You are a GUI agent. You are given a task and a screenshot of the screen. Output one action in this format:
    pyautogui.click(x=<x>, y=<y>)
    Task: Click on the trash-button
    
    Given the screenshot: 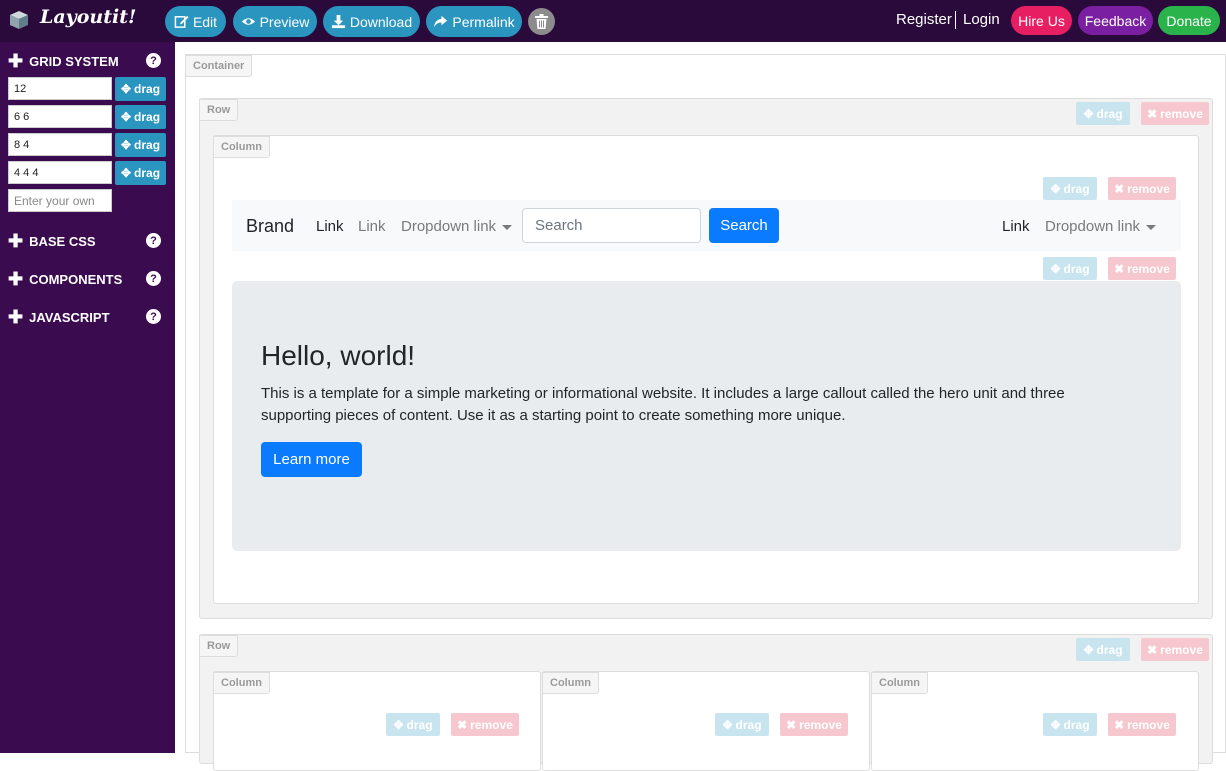 What is the action you would take?
    pyautogui.click(x=541, y=21)
    